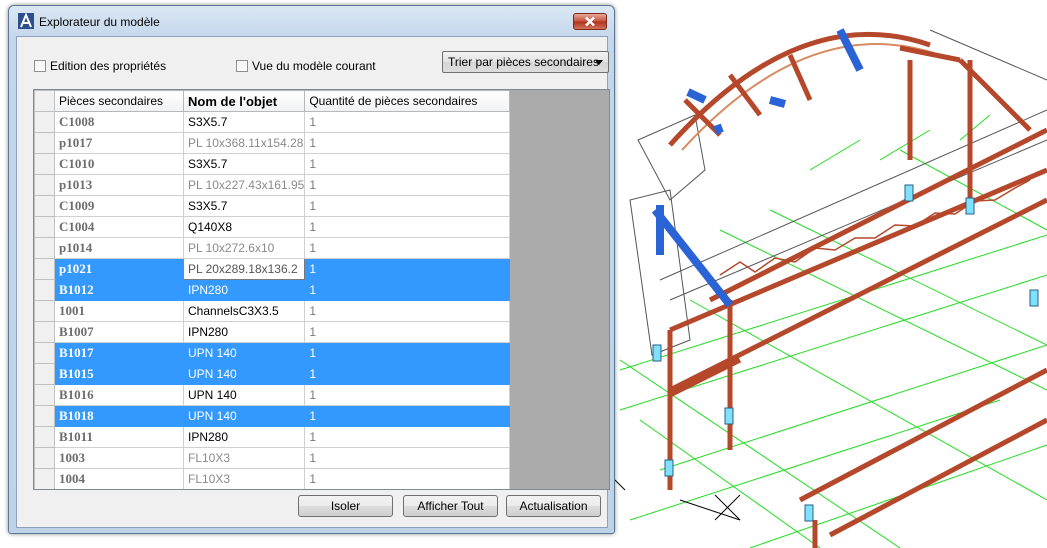 Image resolution: width=1047 pixels, height=548 pixels. I want to click on cell-part: B1016, so click(119, 395).